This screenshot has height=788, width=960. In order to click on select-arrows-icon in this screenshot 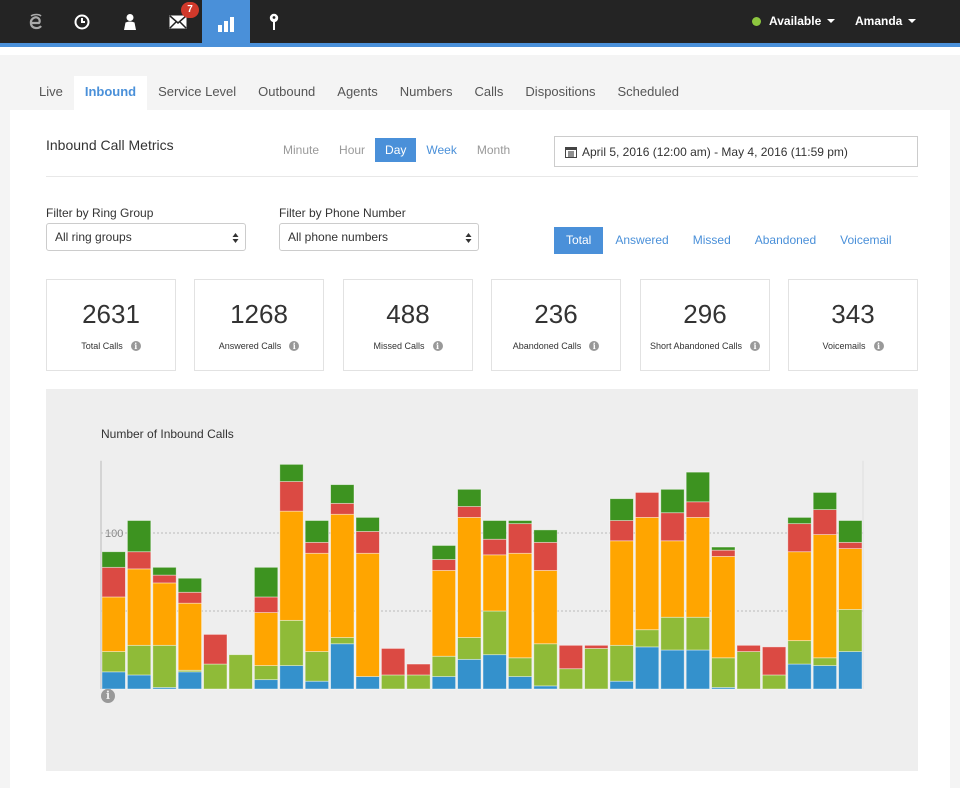, I will do `click(235, 238)`.